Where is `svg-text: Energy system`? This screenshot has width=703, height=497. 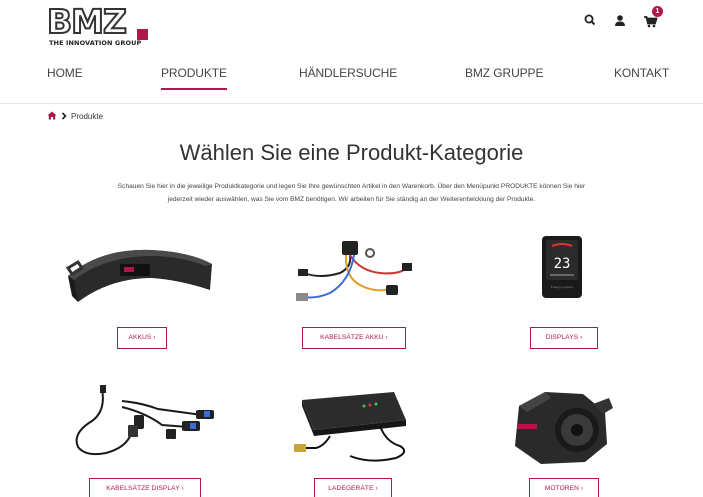 svg-text: Energy system is located at coordinates (562, 287).